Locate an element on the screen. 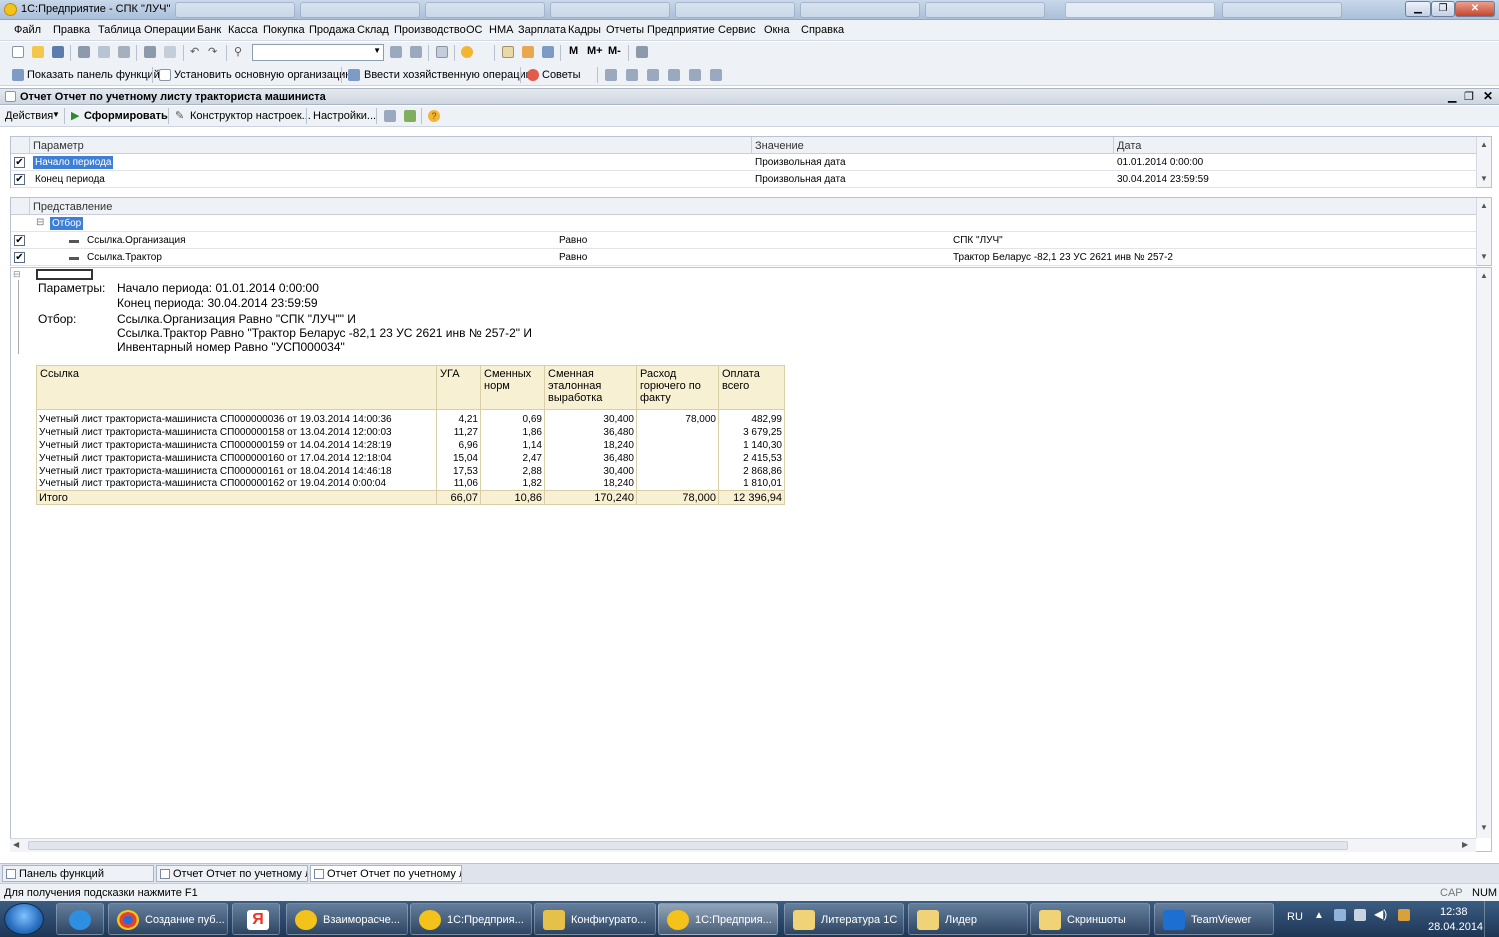  scroll-right-icon: ▶ is located at coordinates (1465, 844).